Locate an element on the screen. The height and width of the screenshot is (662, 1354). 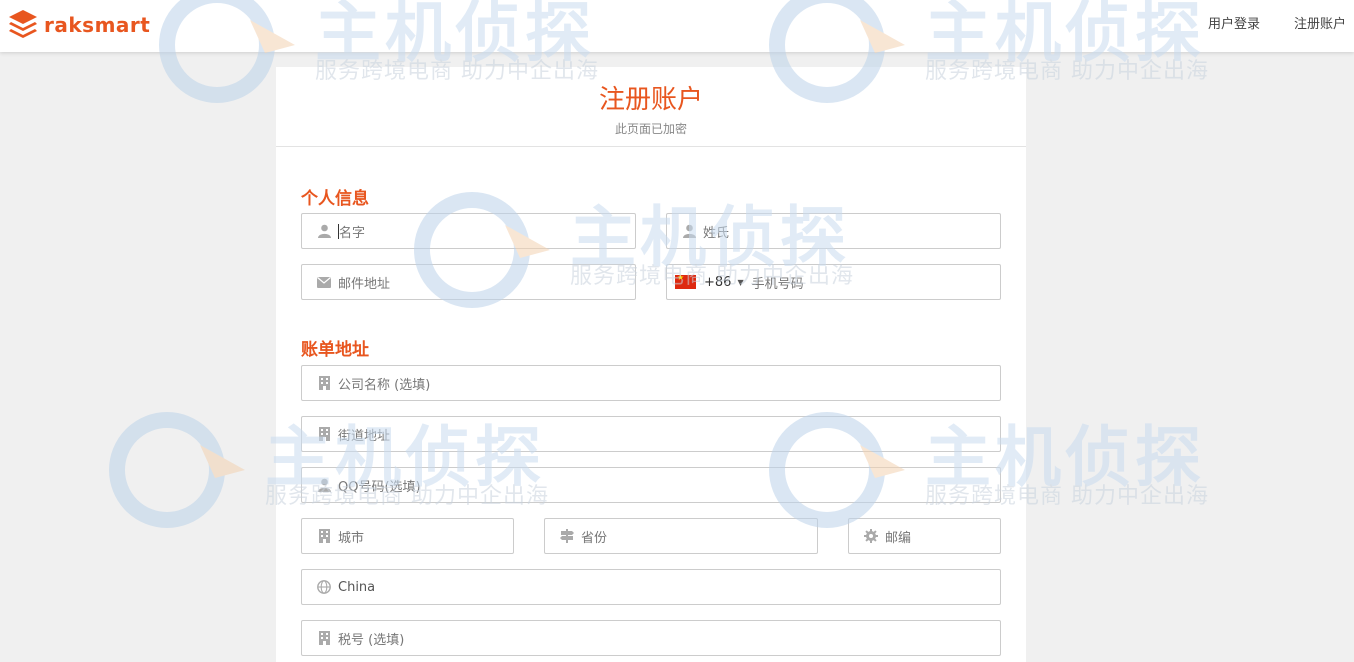
email-field: 邮件地址 is located at coordinates (468, 282).